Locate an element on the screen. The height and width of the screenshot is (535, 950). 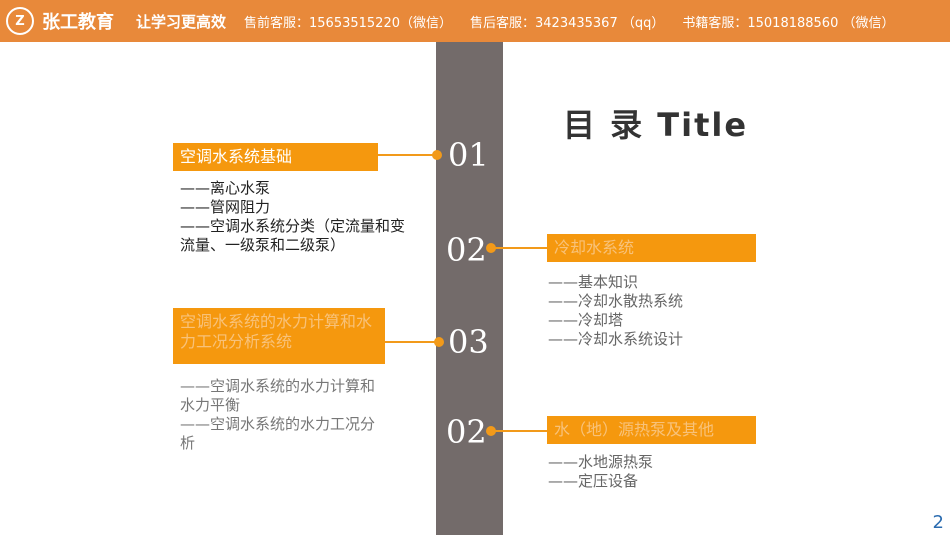
contact-aftersale: 售后客服：3423435367 （qq） is located at coordinates (567, 23).